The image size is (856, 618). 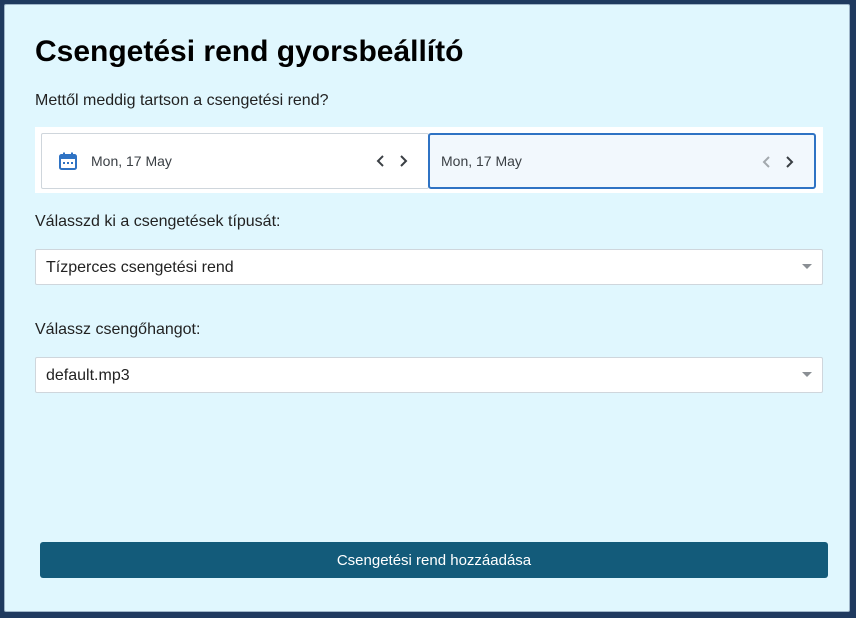 What do you see at coordinates (235, 161) in the screenshot?
I see `start-date-field: Mon, 17 May` at bounding box center [235, 161].